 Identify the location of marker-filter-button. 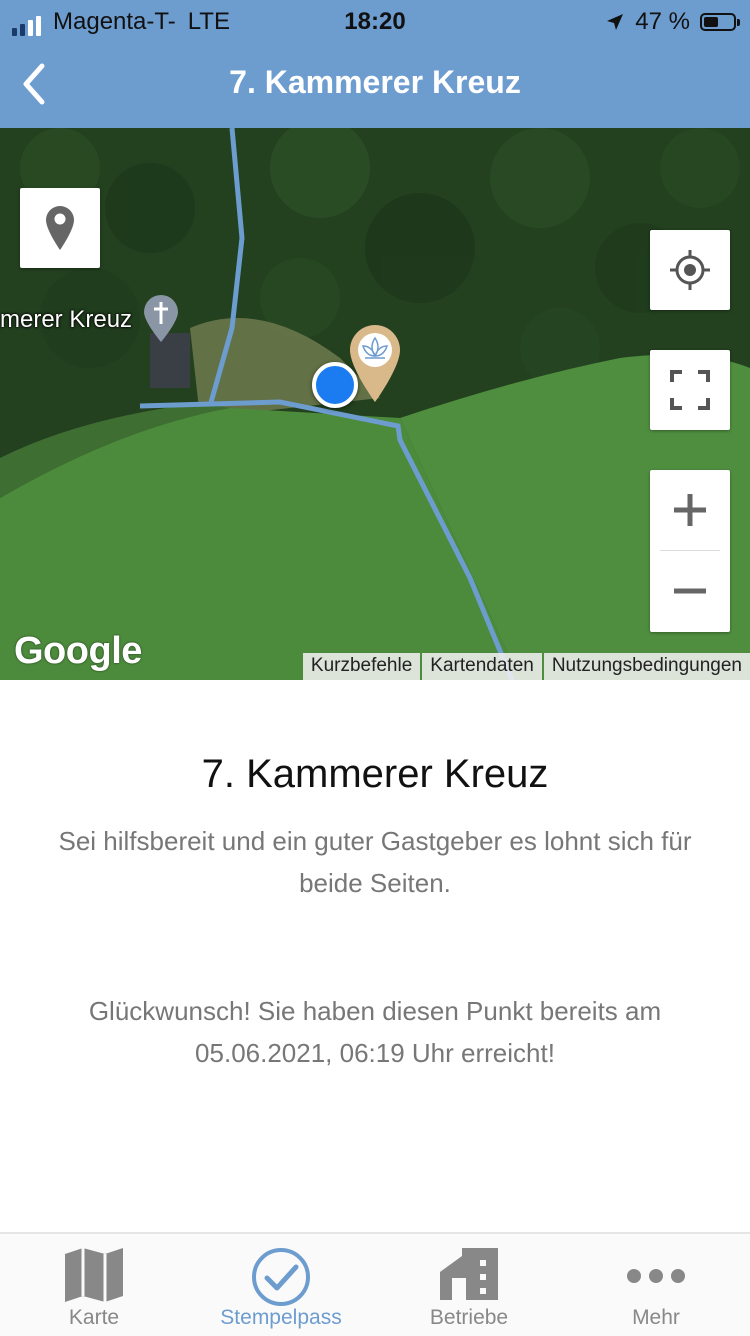
(60, 228).